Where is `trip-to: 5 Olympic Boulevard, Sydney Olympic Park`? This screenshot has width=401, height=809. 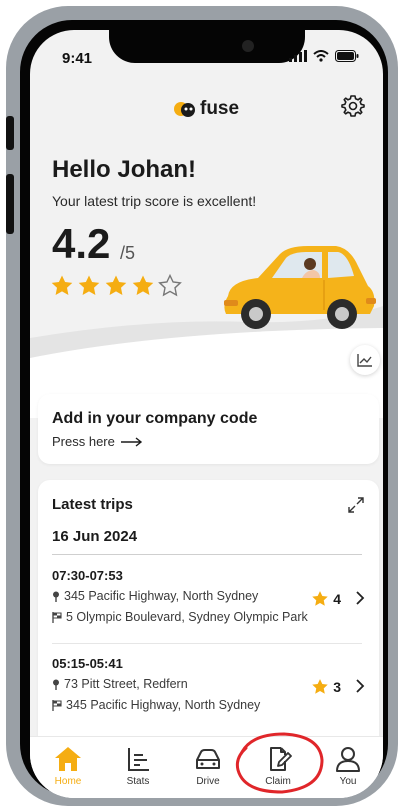 trip-to: 5 Olympic Boulevard, Sydney Olympic Park is located at coordinates (180, 617).